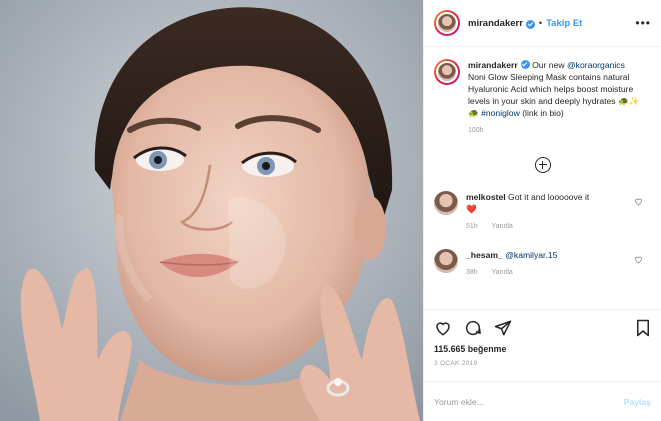  What do you see at coordinates (564, 23) in the screenshot?
I see `follow-button: Takip Et` at bounding box center [564, 23].